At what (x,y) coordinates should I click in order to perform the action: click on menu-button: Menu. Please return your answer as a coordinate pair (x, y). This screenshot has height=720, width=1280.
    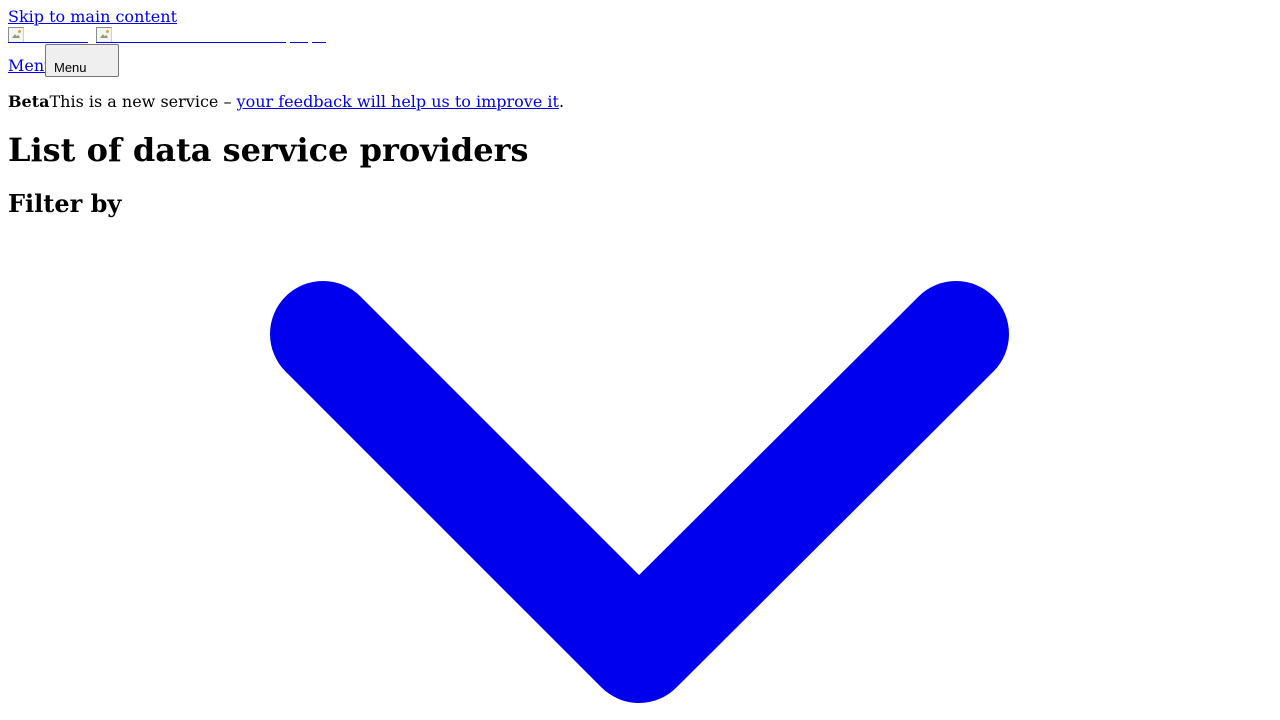
    Looking at the image, I should click on (82, 60).